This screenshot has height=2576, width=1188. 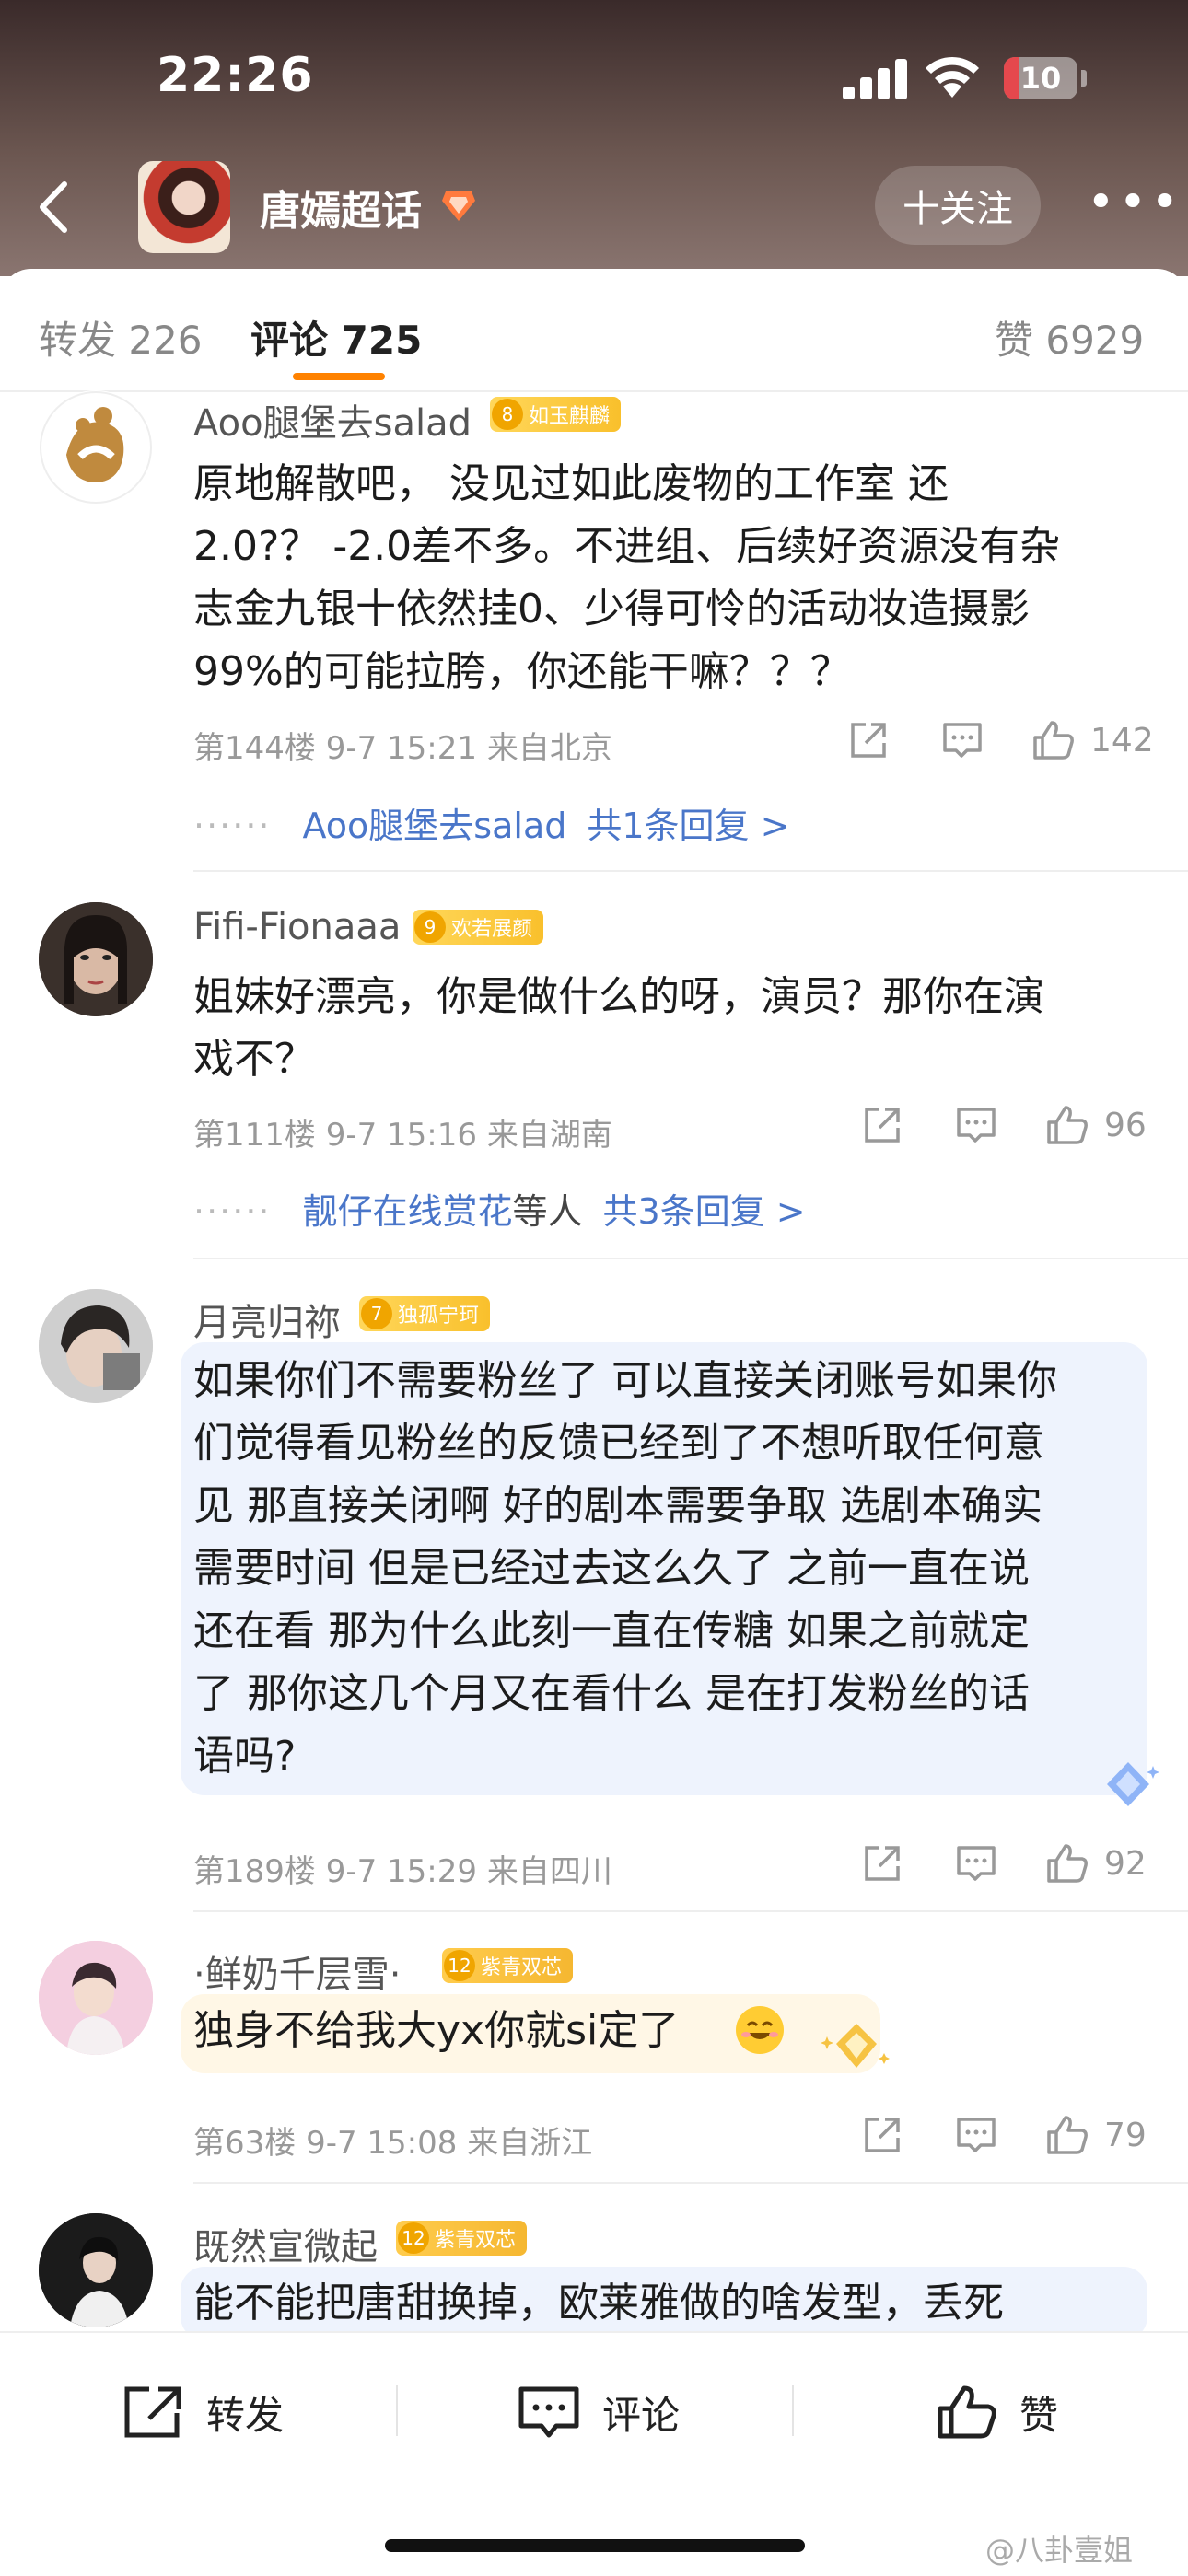 I want to click on comment-meta: 第189楼 9-7 15:29 来自四川, so click(x=402, y=1871).